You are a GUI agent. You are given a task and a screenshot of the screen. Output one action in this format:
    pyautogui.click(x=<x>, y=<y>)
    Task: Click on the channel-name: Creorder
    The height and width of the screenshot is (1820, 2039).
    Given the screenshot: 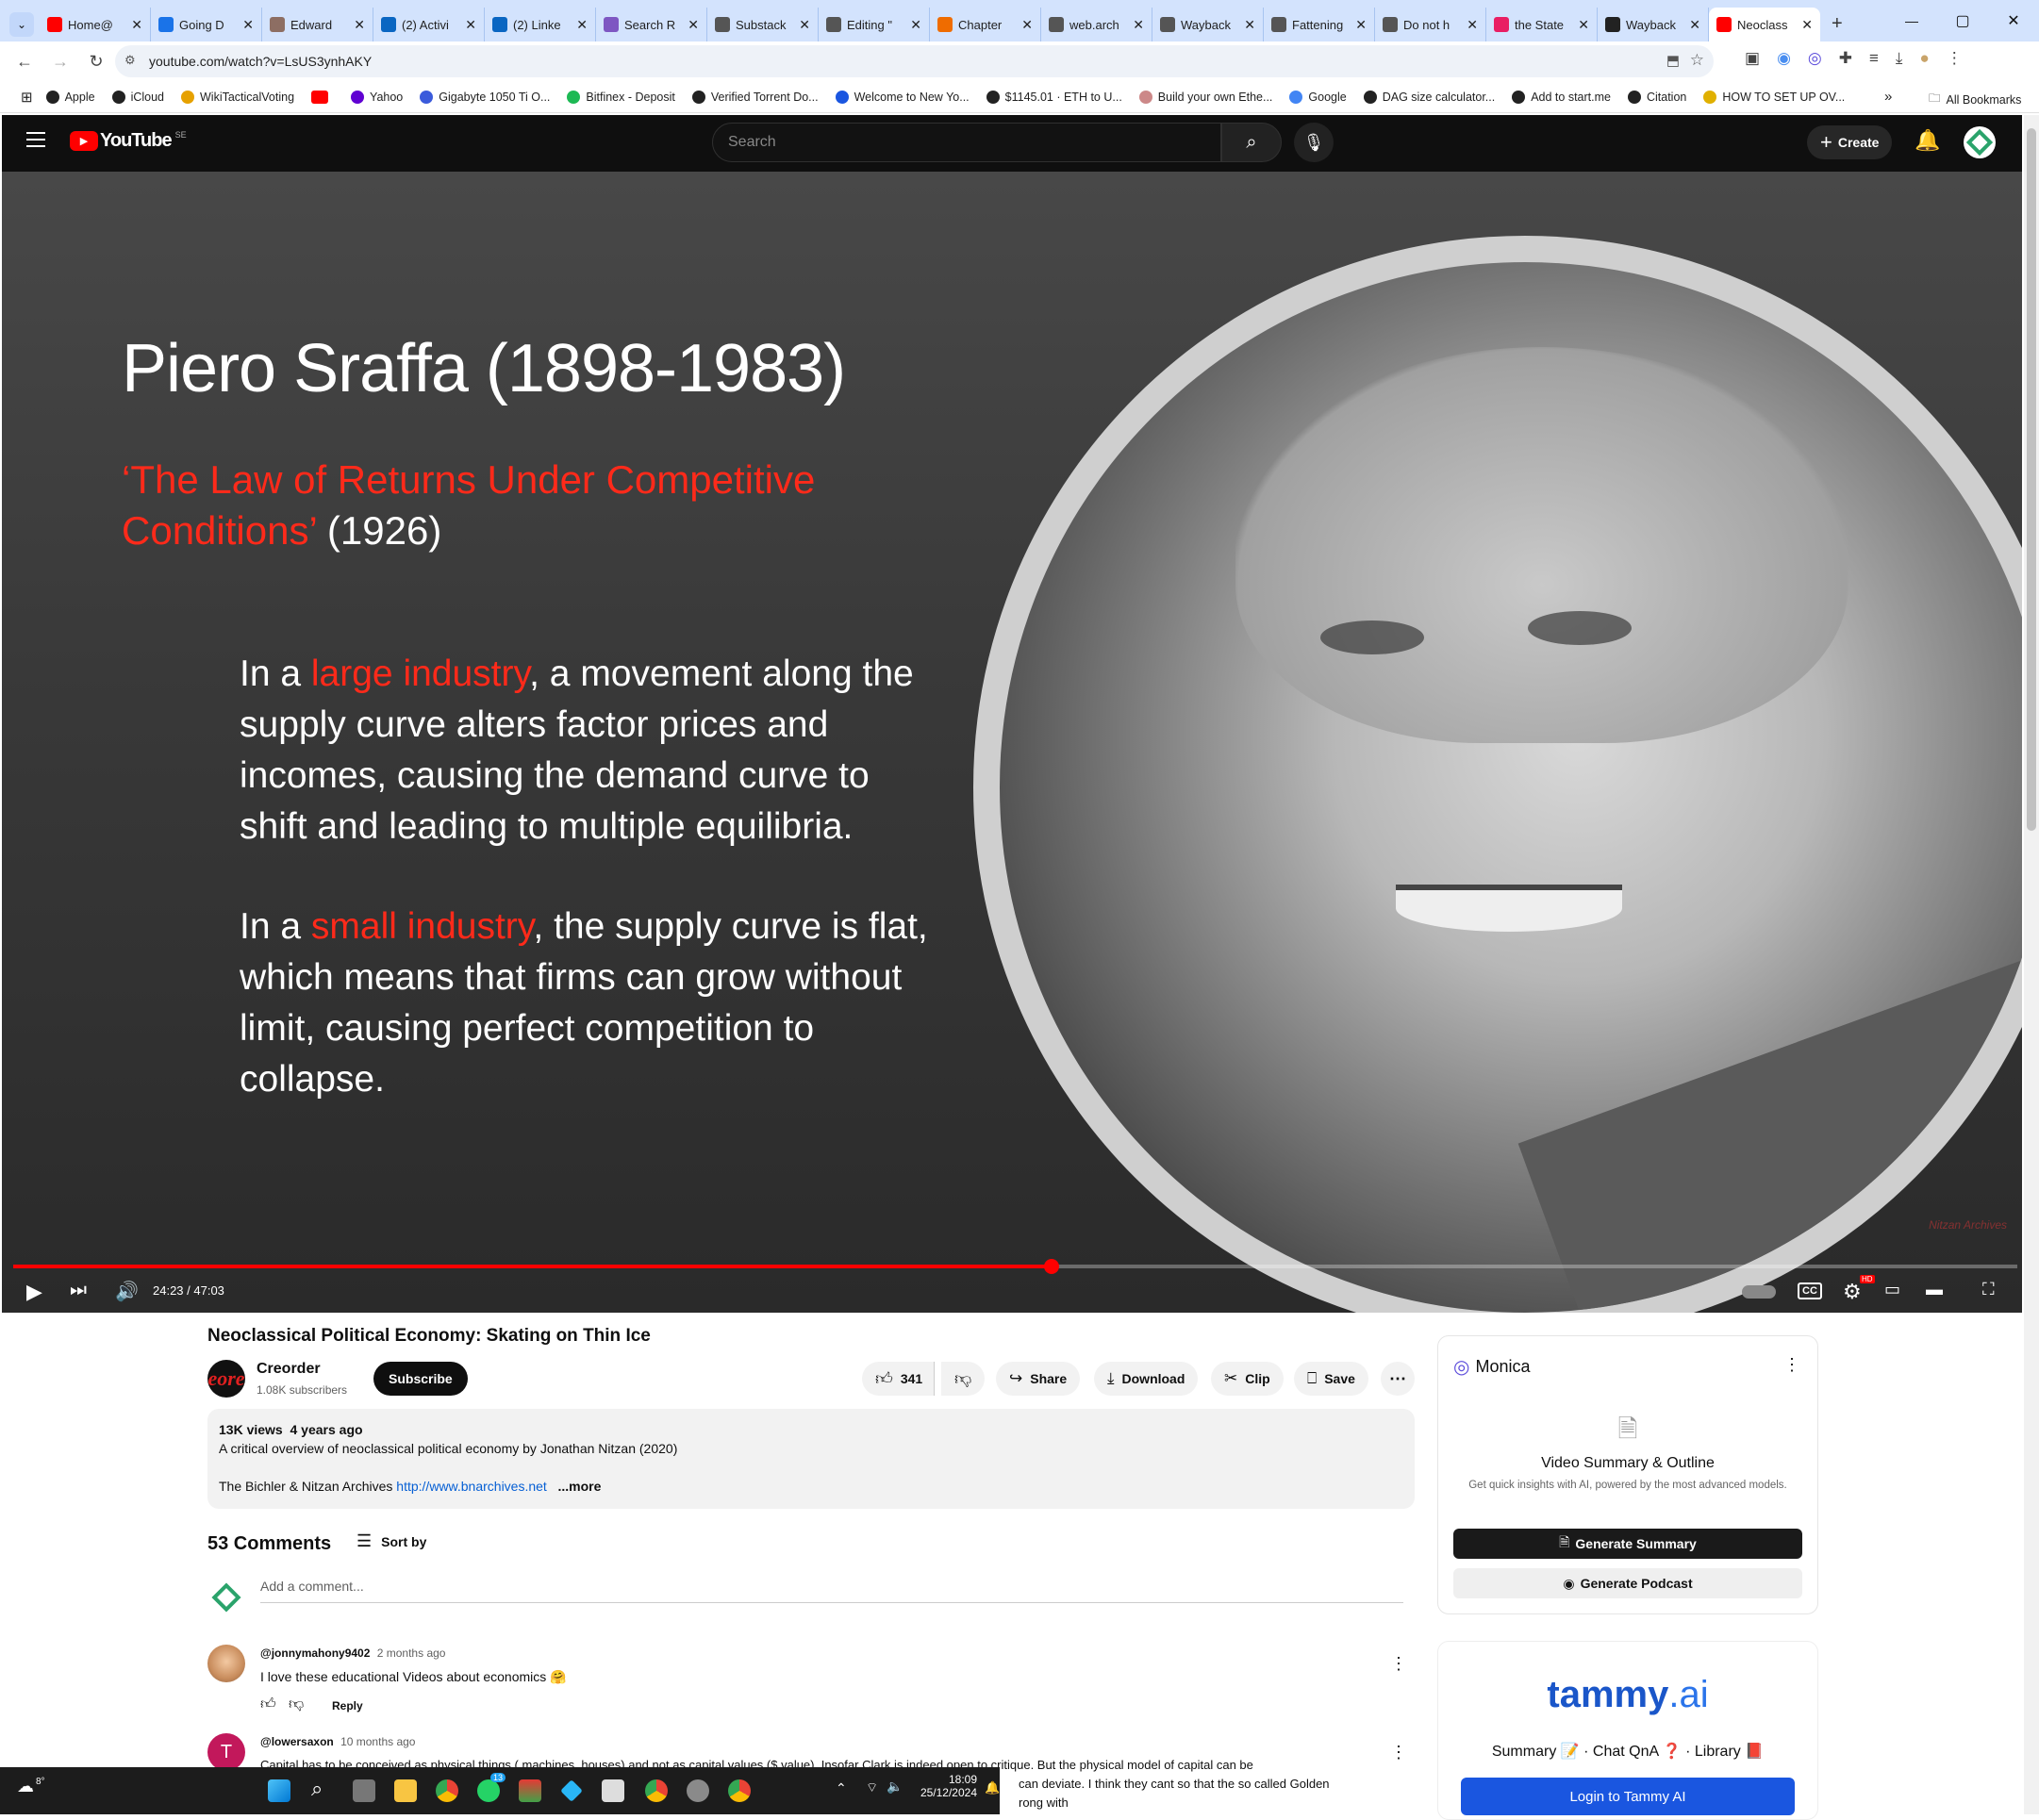 What is the action you would take?
    pyautogui.click(x=289, y=1369)
    